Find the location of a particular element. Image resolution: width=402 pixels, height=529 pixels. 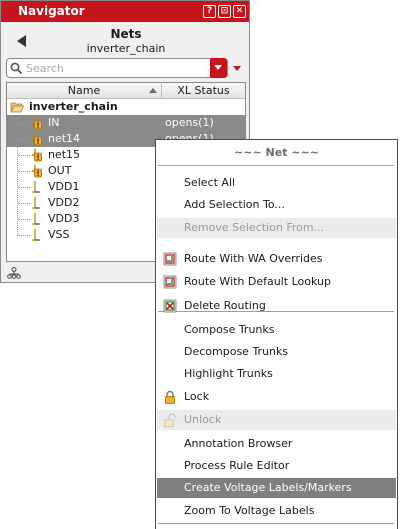

net-name: VSS is located at coordinates (59, 234).